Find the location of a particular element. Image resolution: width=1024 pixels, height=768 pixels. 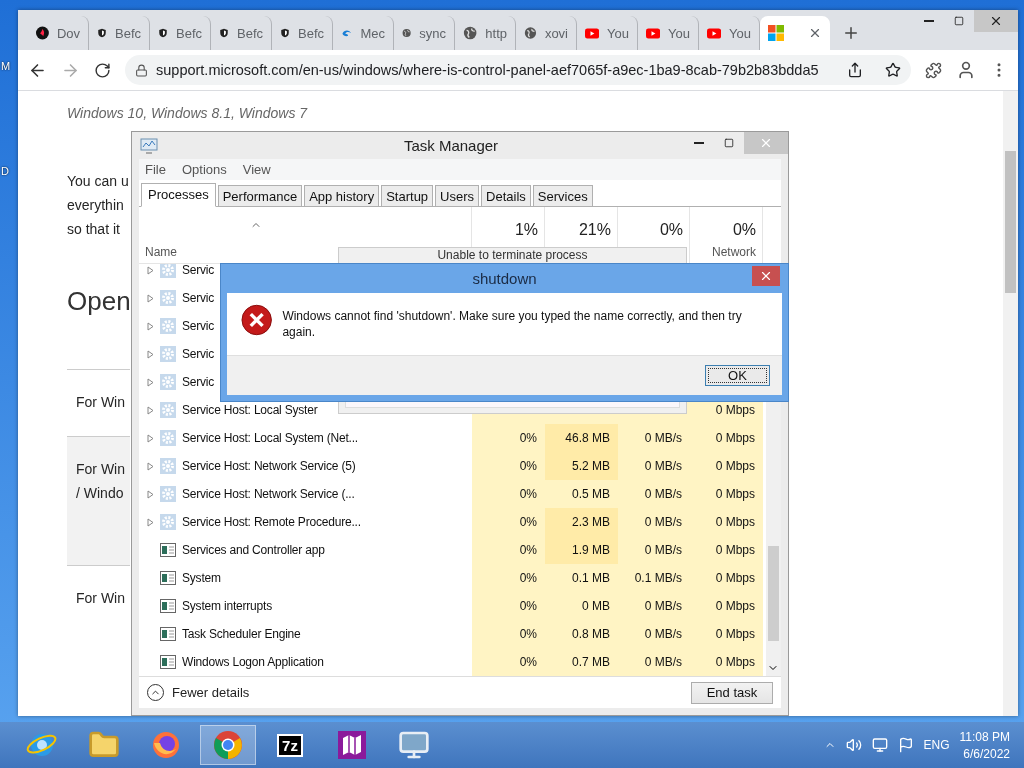

column-header: Name is located at coordinates (161, 252).